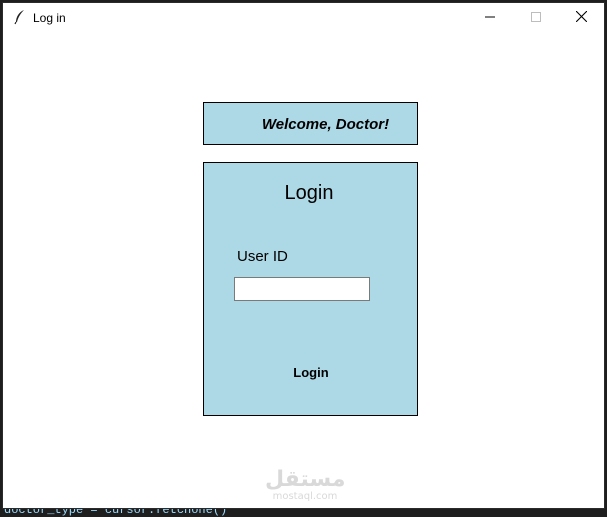 This screenshot has width=607, height=517. Describe the element at coordinates (20, 17) in the screenshot. I see `feather-icon` at that location.